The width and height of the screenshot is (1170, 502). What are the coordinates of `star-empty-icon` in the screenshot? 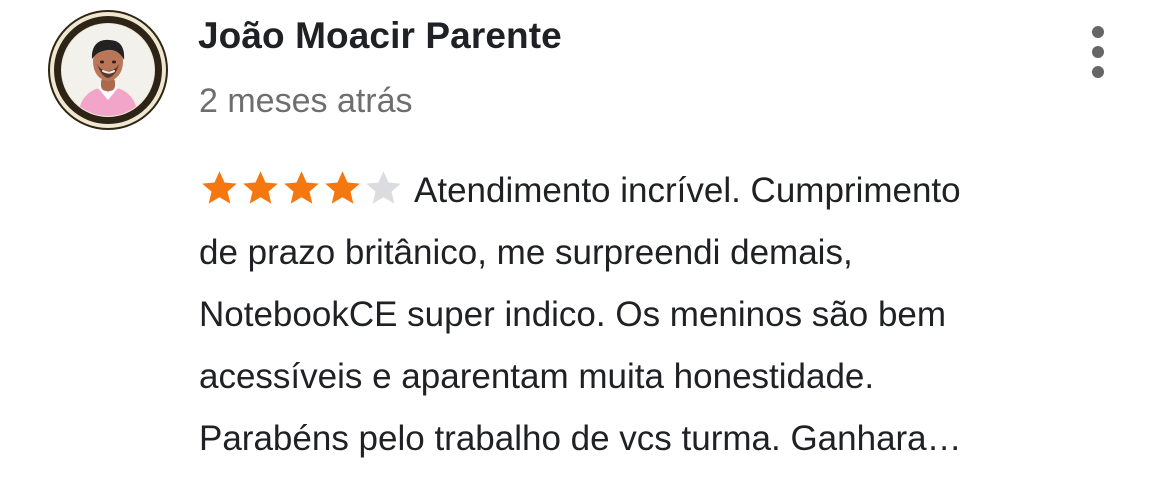 It's located at (383, 188).